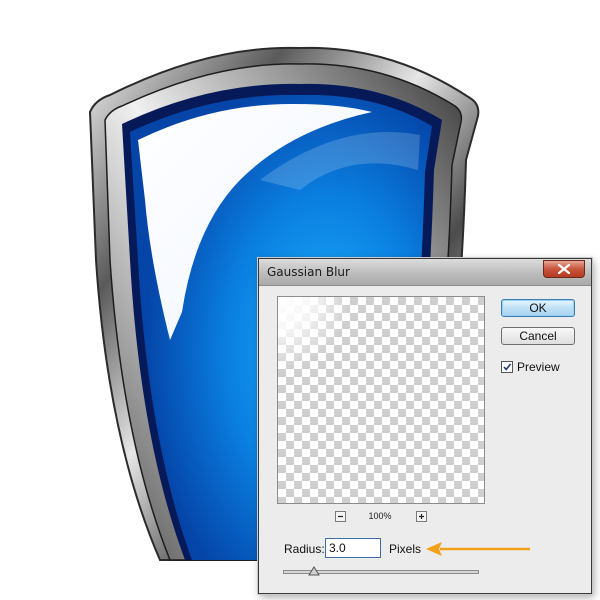 The image size is (600, 600). What do you see at coordinates (538, 336) in the screenshot?
I see `cancel-button: Cancel` at bounding box center [538, 336].